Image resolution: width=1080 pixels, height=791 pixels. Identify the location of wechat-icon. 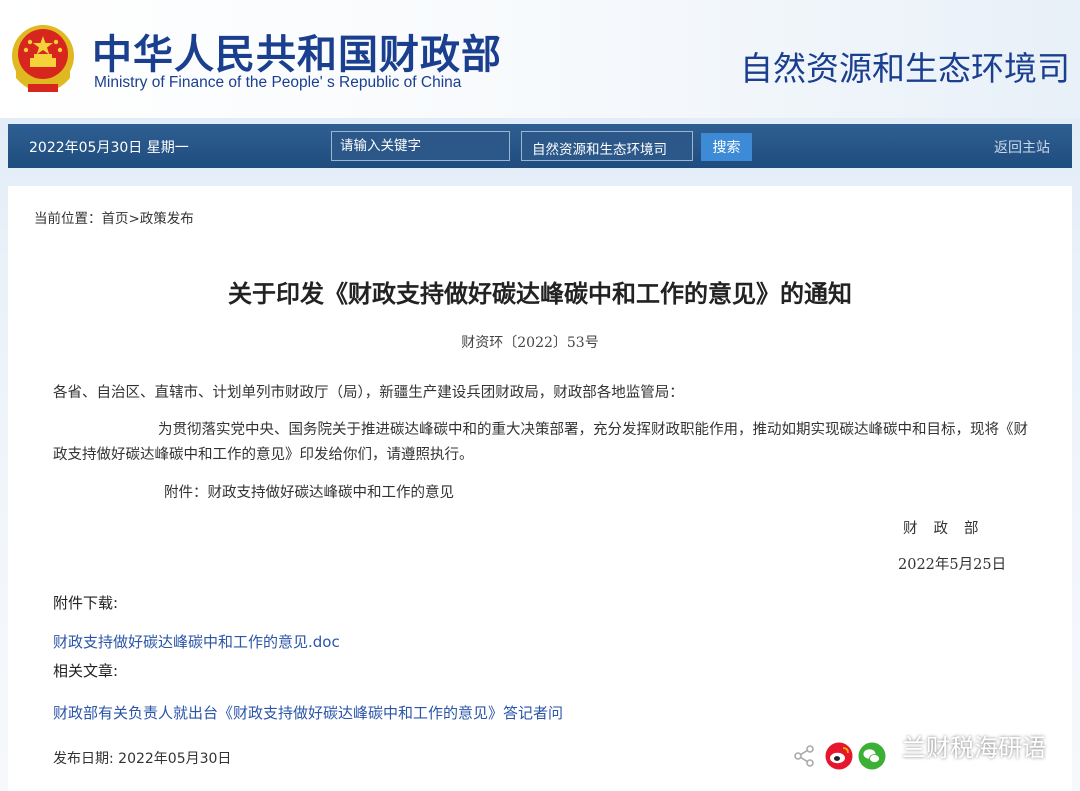
(872, 756).